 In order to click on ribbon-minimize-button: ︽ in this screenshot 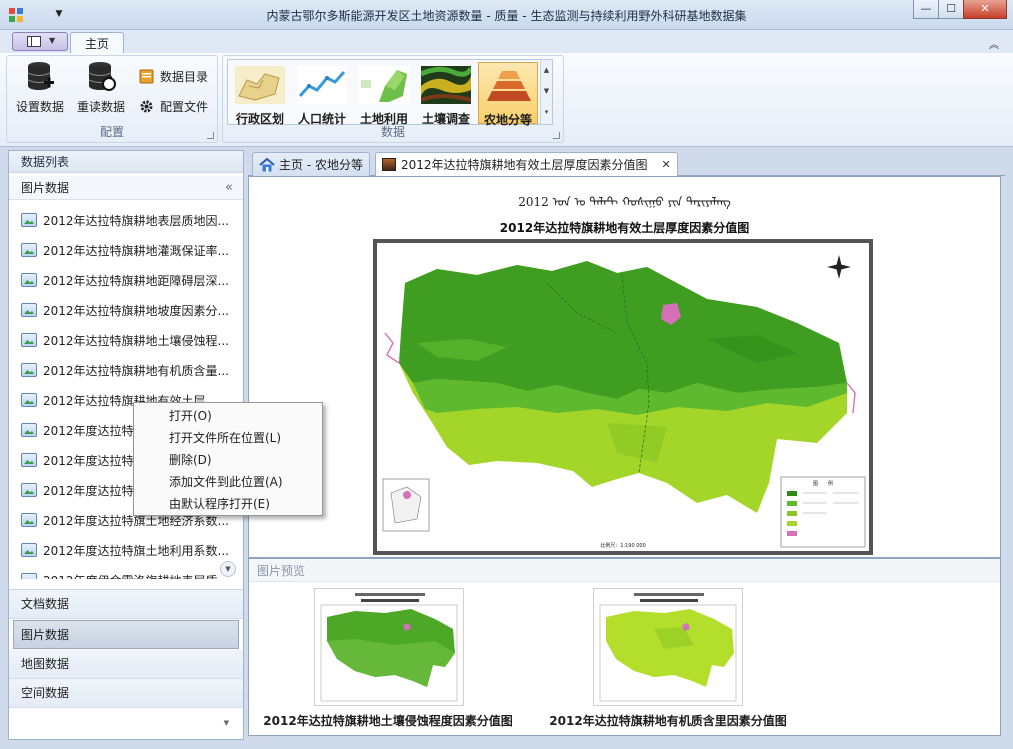, I will do `click(994, 43)`.